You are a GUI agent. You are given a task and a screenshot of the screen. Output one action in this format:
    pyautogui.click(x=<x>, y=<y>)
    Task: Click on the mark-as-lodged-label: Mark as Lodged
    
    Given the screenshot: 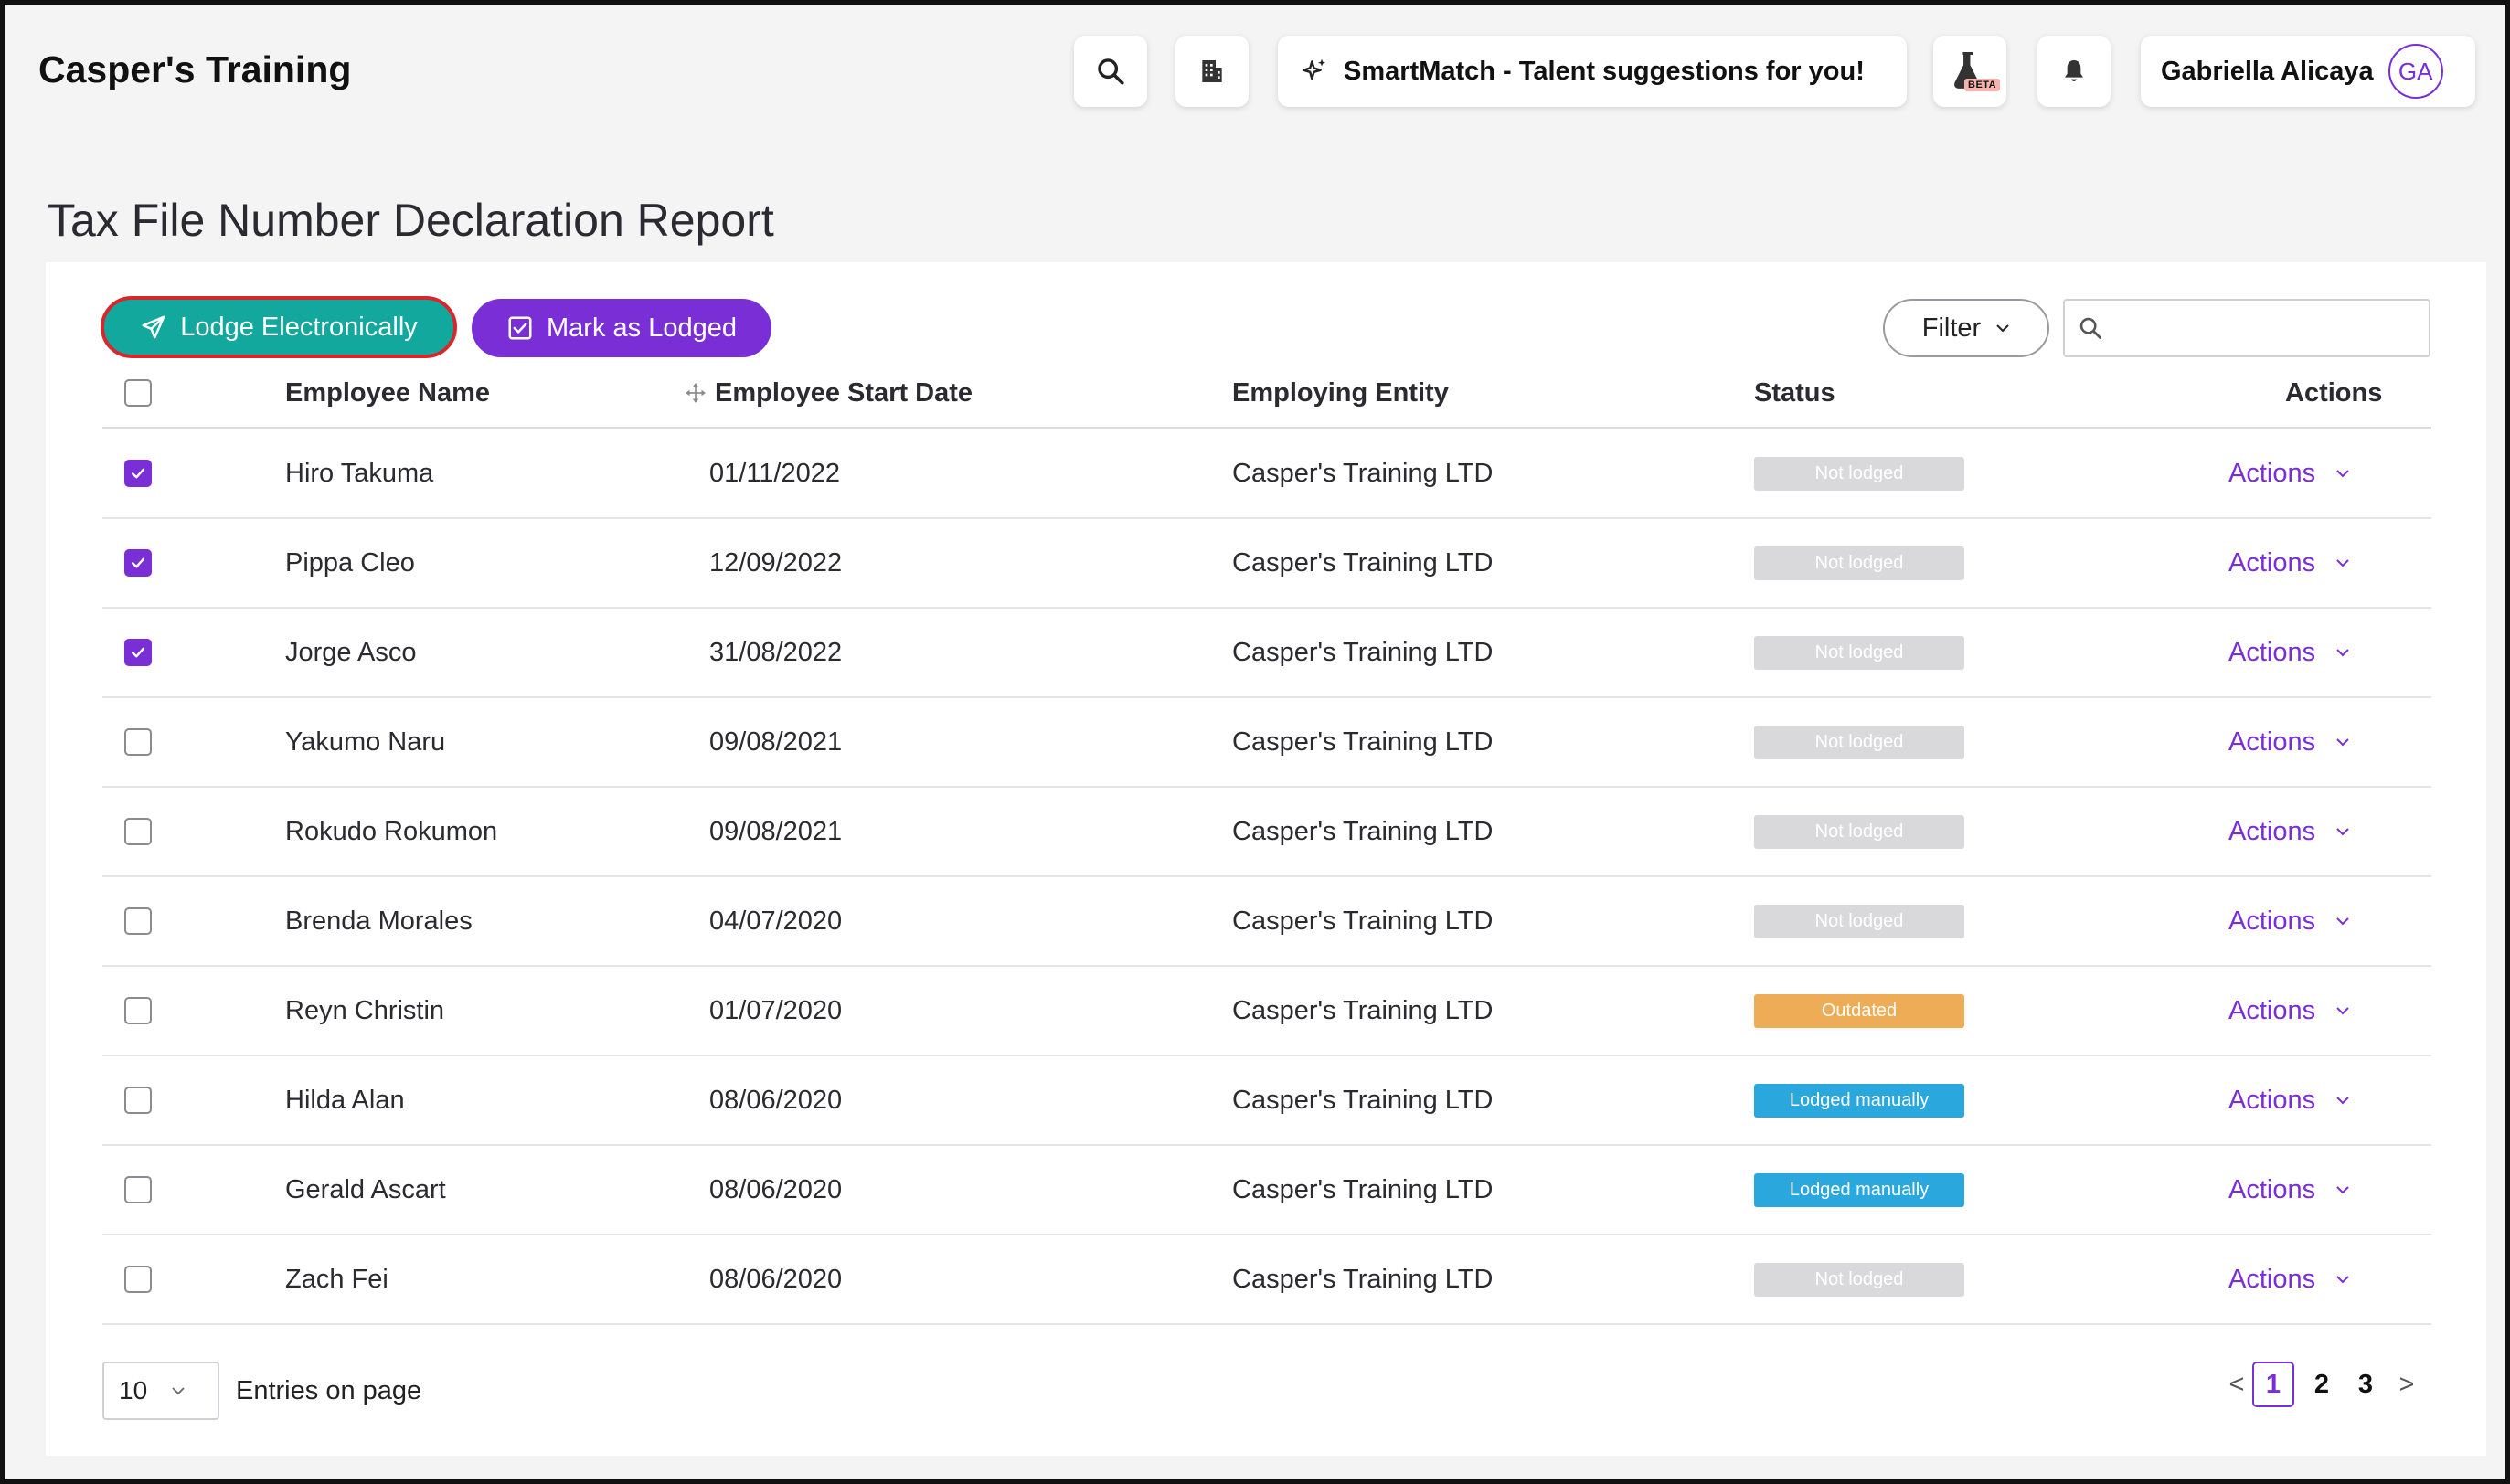 What is the action you would take?
    pyautogui.click(x=642, y=328)
    